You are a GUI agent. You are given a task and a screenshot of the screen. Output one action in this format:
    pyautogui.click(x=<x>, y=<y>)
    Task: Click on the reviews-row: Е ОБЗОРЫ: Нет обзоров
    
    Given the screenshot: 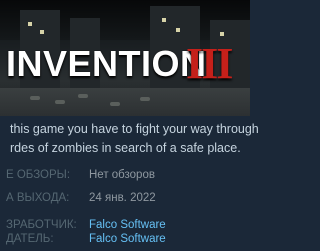 What is the action you would take?
    pyautogui.click(x=125, y=178)
    